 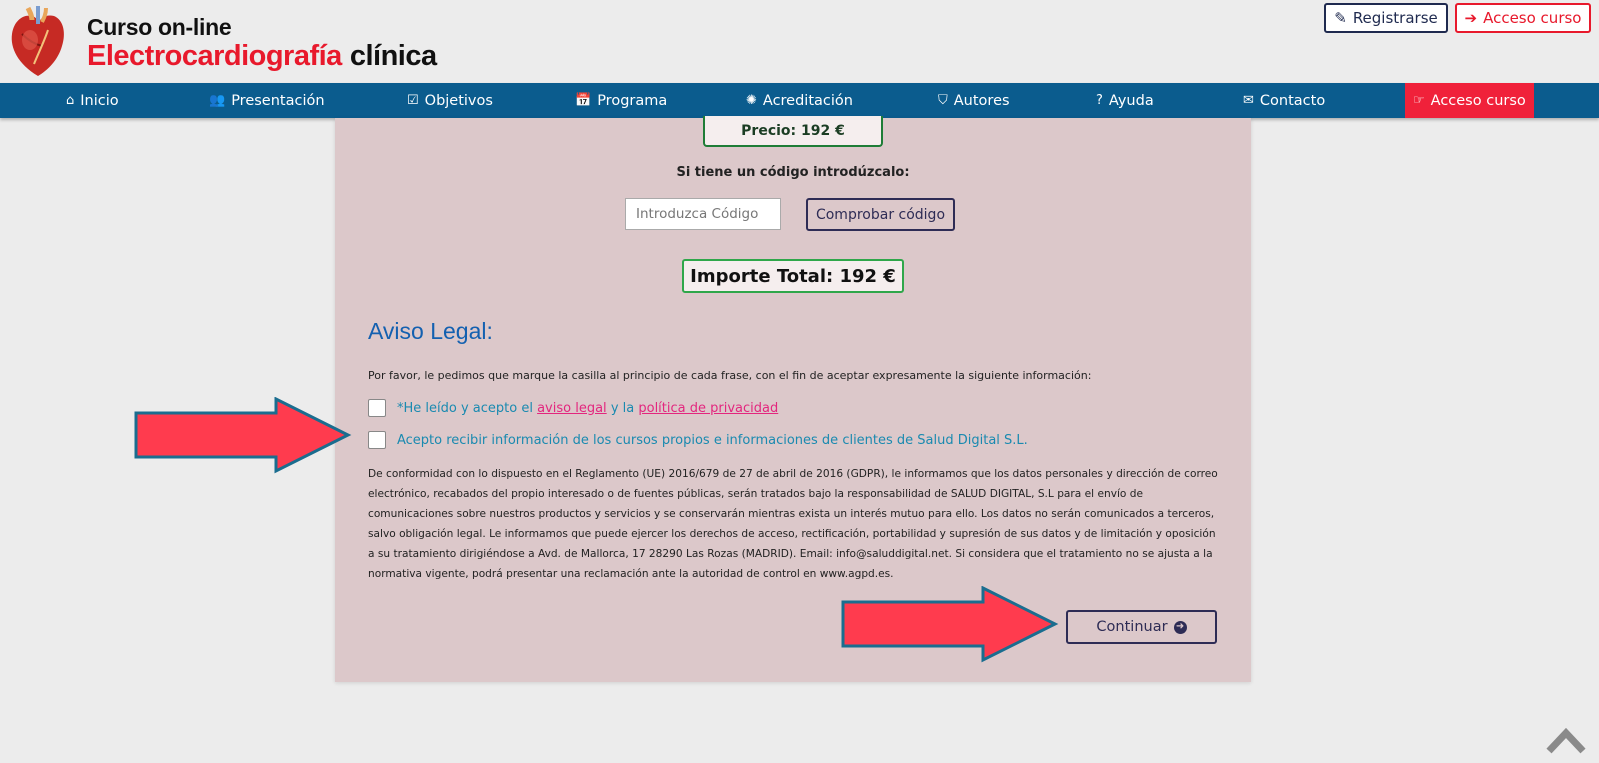 What do you see at coordinates (1099, 100) in the screenshot?
I see `question-circle-icon: ?` at bounding box center [1099, 100].